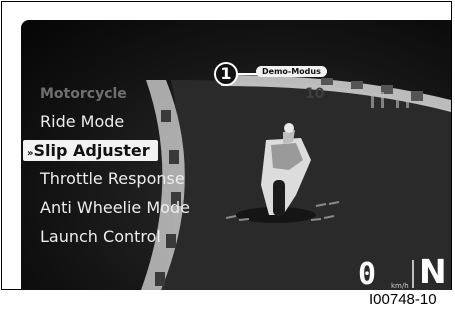  What do you see at coordinates (433, 271) in the screenshot?
I see `gear-indicator: N` at bounding box center [433, 271].